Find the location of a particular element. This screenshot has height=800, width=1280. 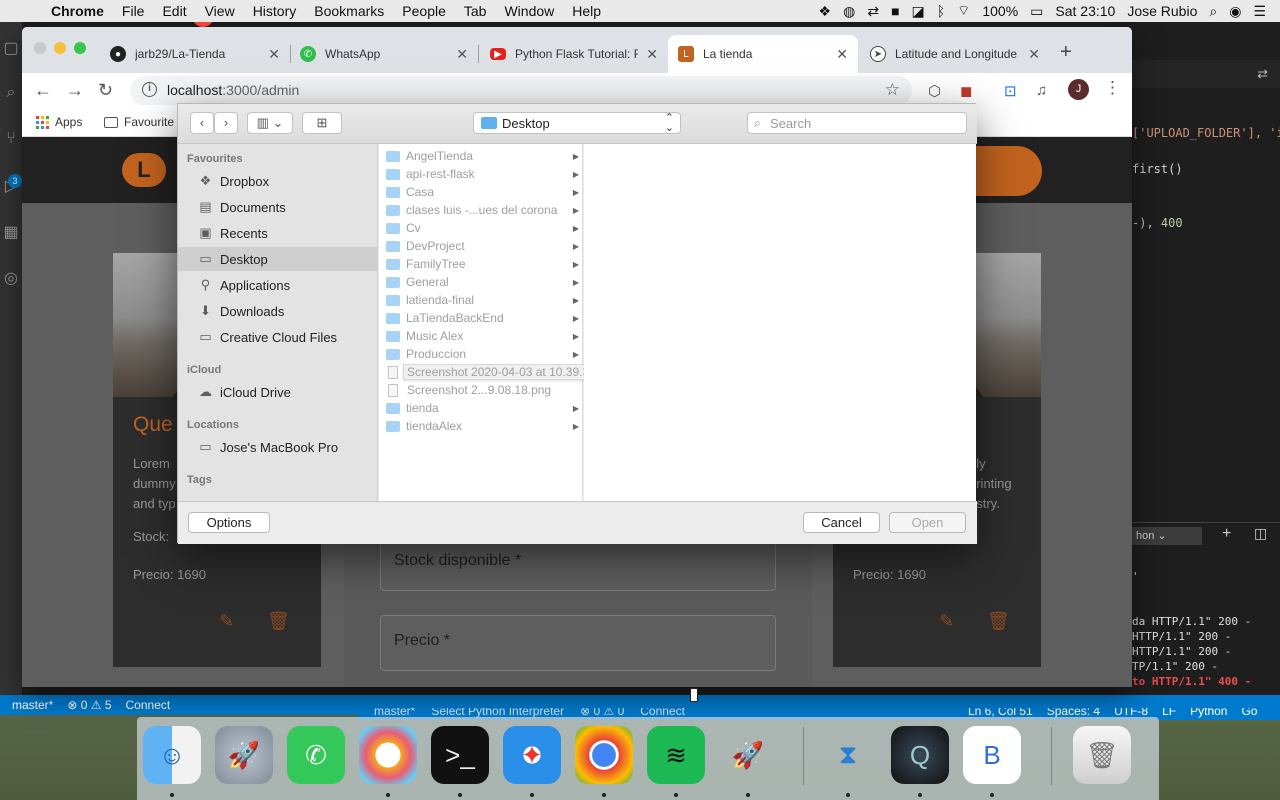

photos-icon is located at coordinates (388, 755).